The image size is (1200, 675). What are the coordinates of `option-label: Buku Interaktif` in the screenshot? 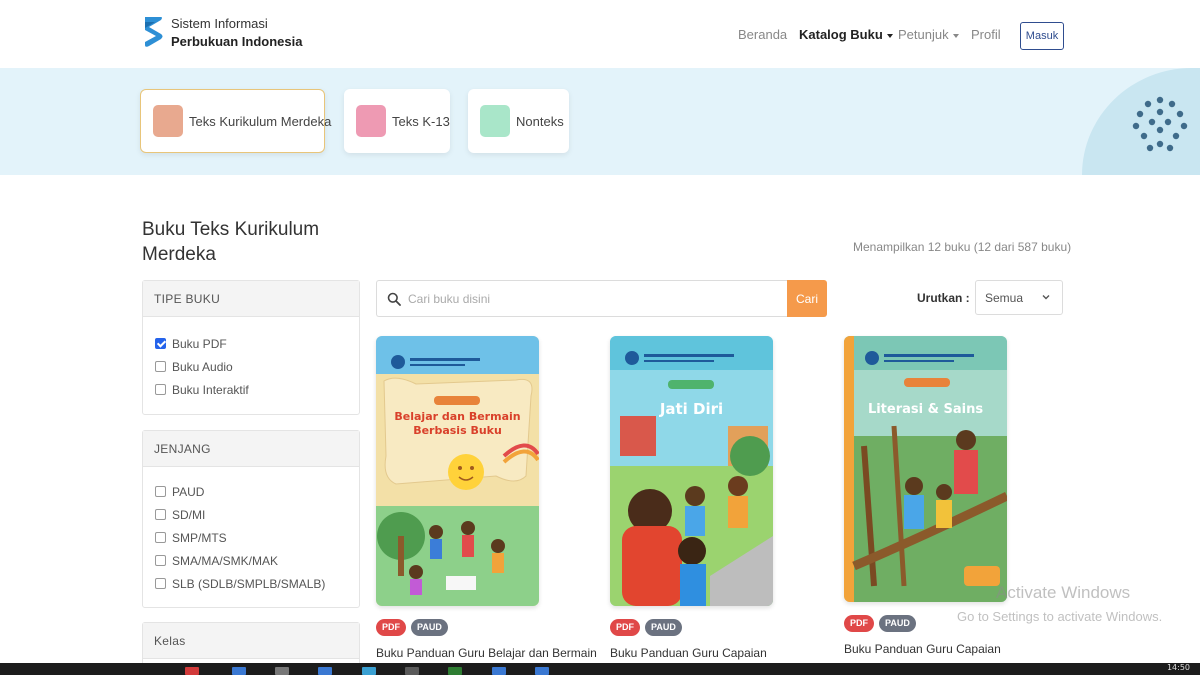 It's located at (210, 389).